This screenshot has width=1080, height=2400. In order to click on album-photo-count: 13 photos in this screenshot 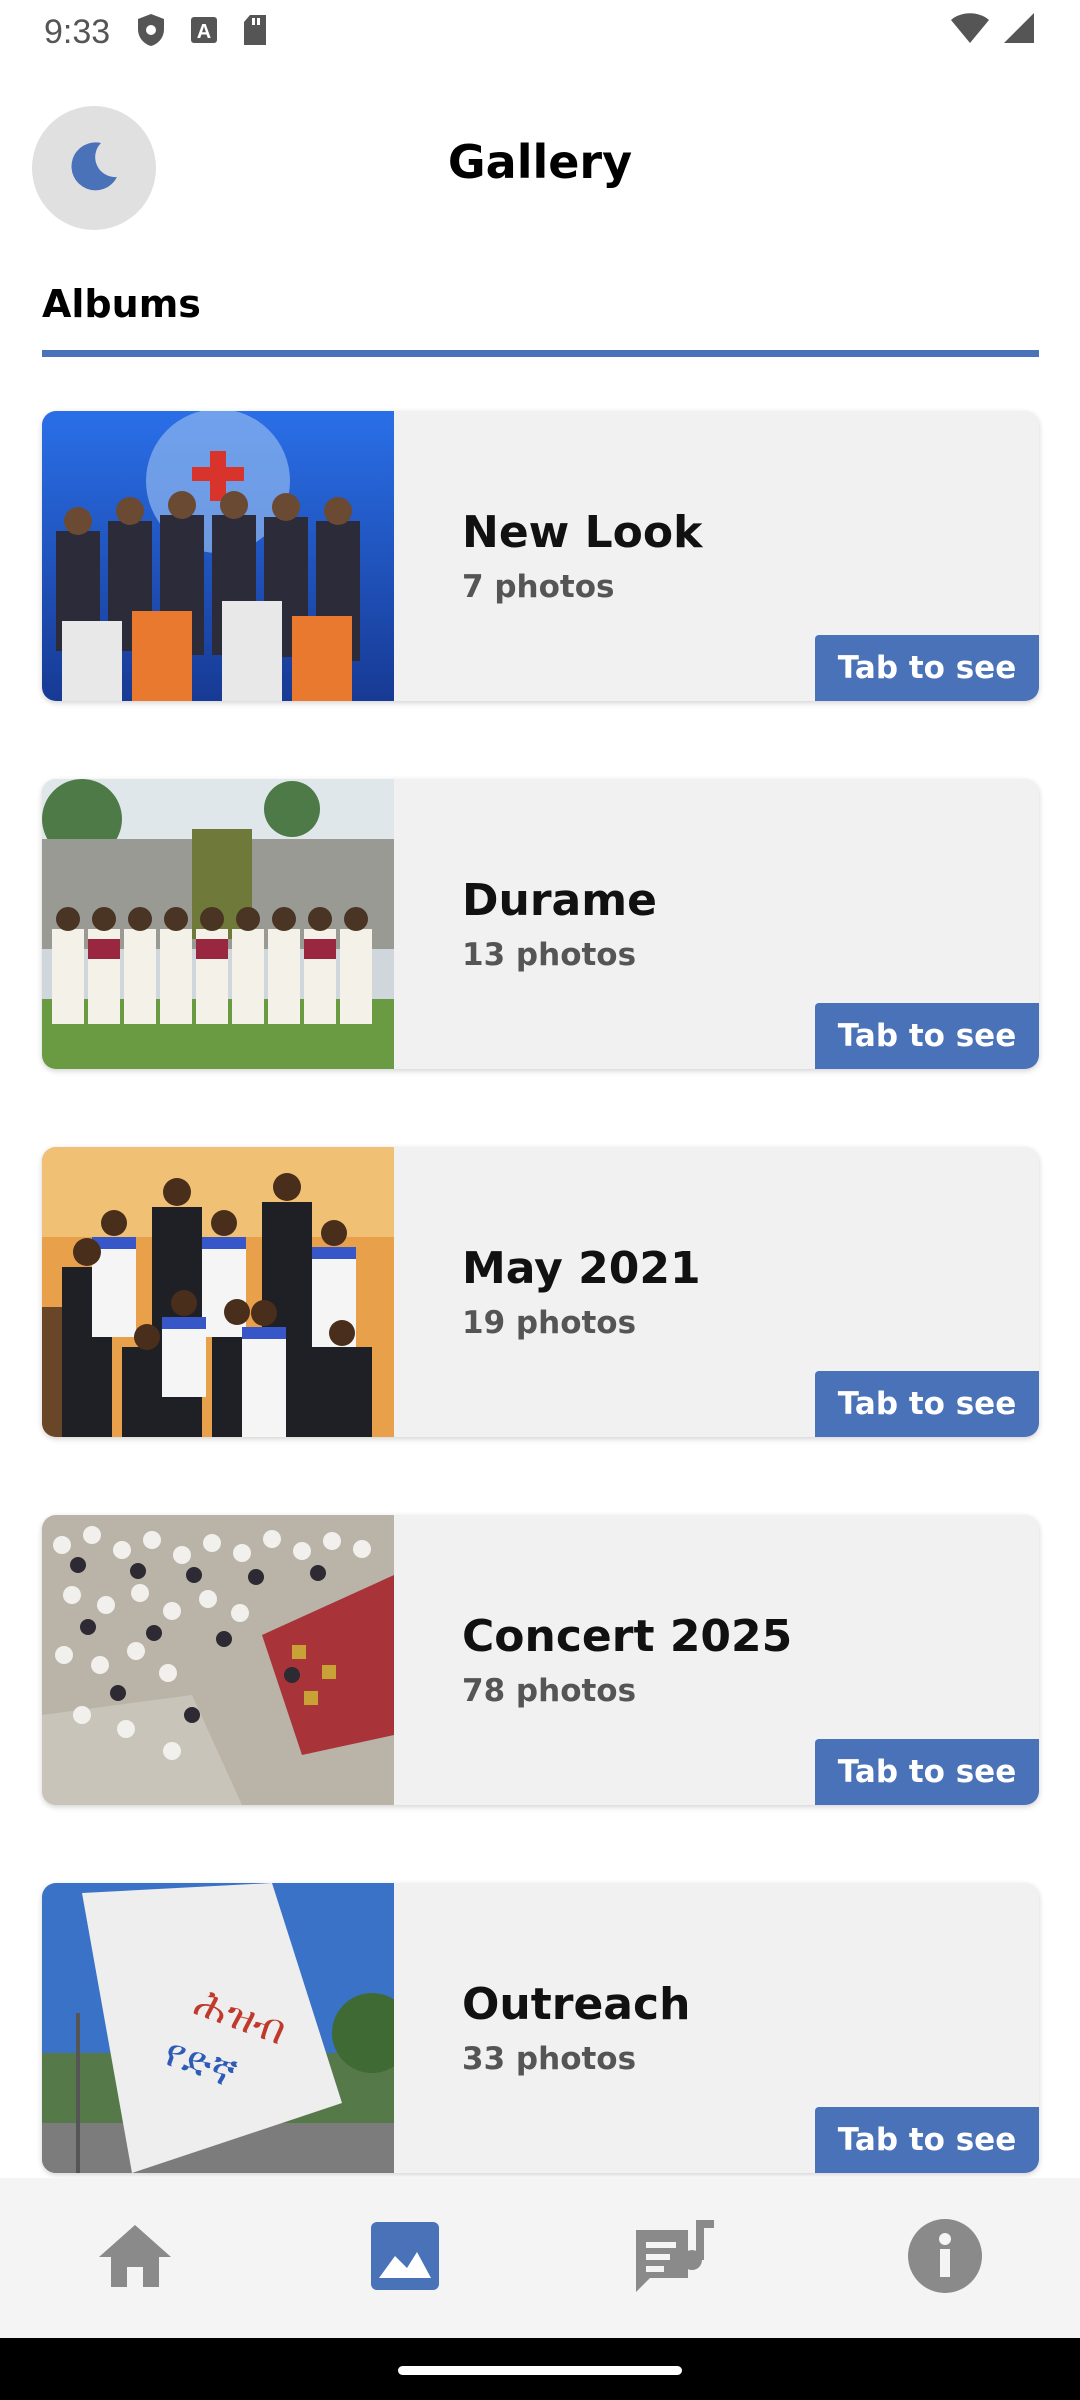, I will do `click(549, 955)`.